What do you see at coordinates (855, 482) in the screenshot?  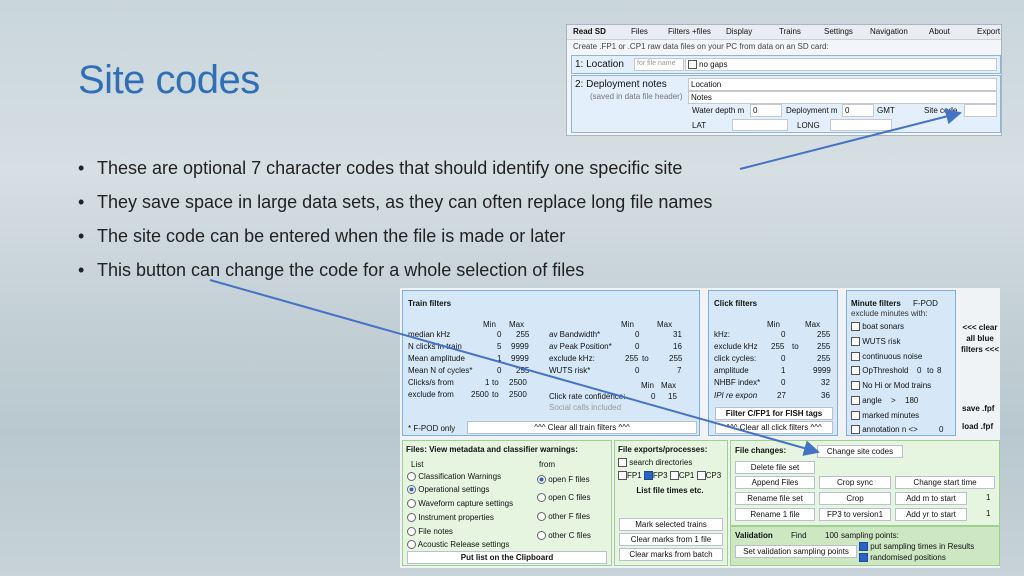 I see `crop-sync-button: Crop sync` at bounding box center [855, 482].